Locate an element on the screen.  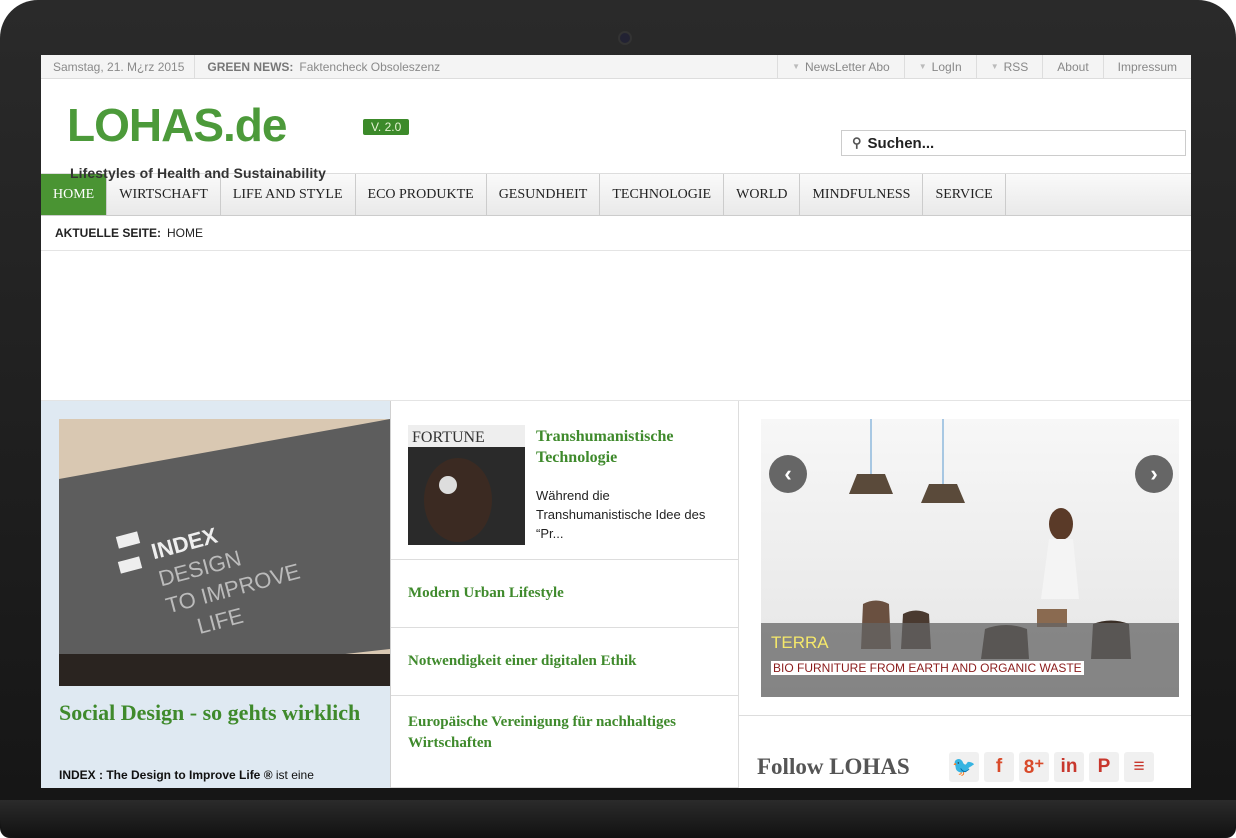
breadcrumb: AKTUELLE SEITE: HOME is located at coordinates (616, 233).